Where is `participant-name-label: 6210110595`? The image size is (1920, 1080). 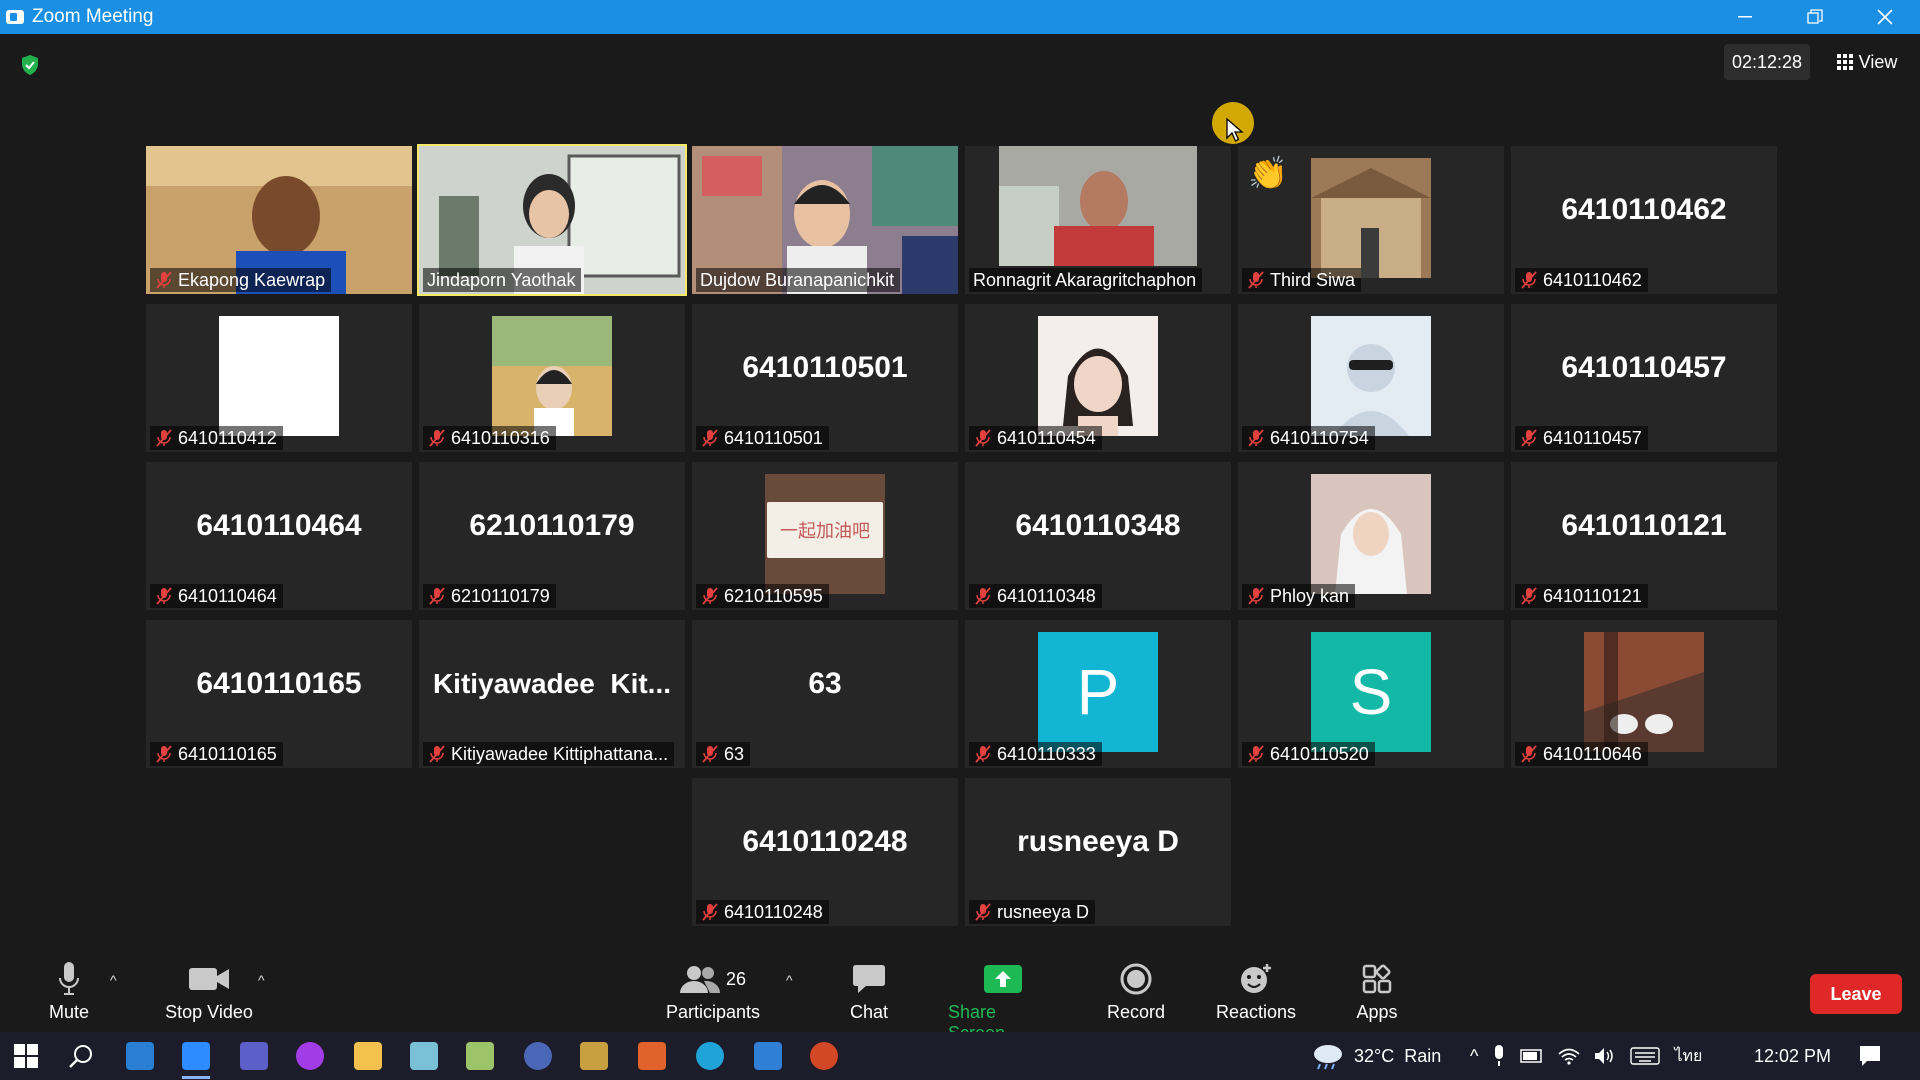
participant-name-label: 6210110595 is located at coordinates (762, 596).